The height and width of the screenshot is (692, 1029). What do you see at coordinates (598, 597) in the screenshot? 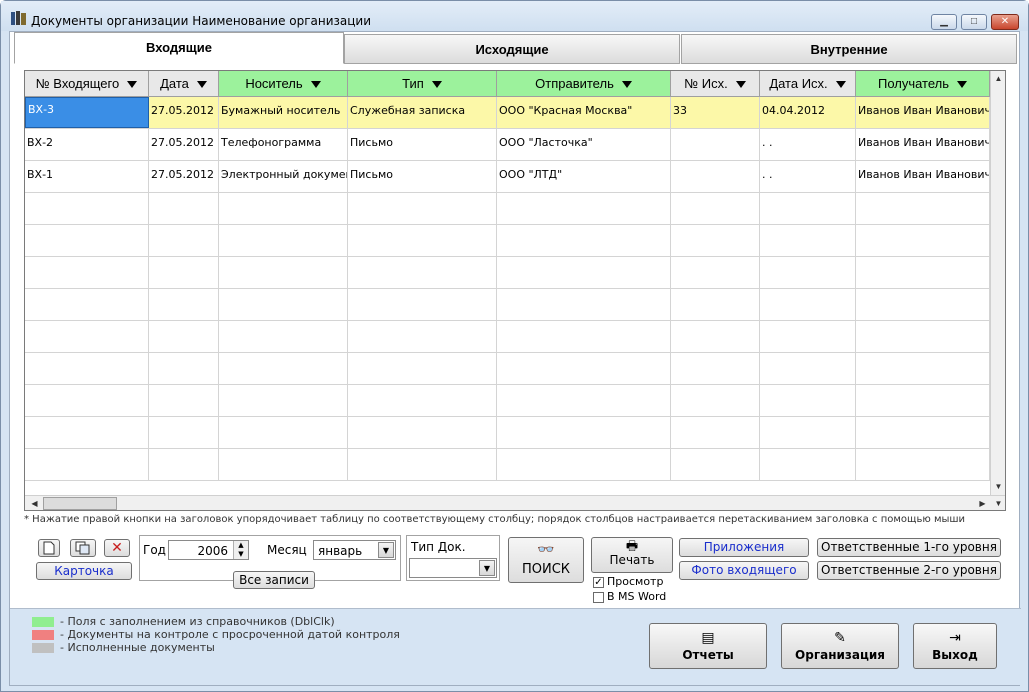
I see `msword-checkbox` at bounding box center [598, 597].